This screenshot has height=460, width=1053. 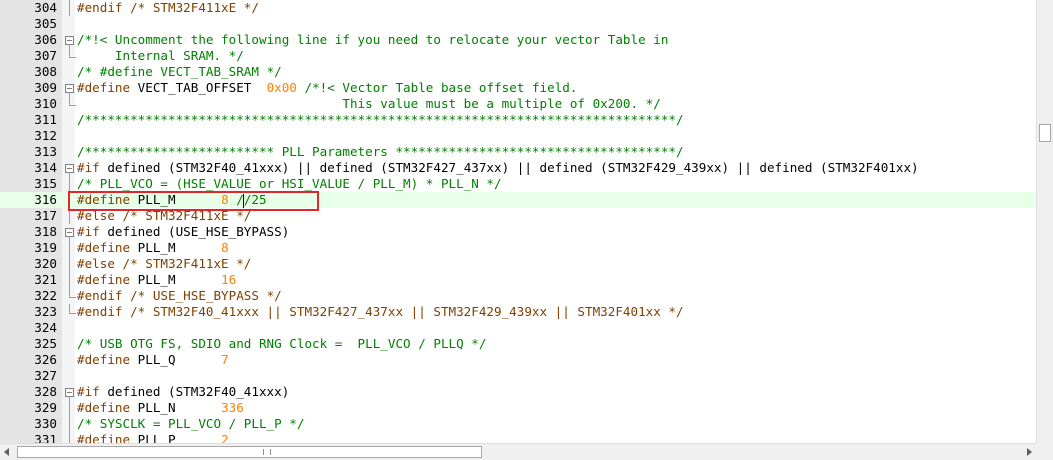 I want to click on code-line: 318 #if defined (USE_HSE_BYPASS), so click(x=518, y=232).